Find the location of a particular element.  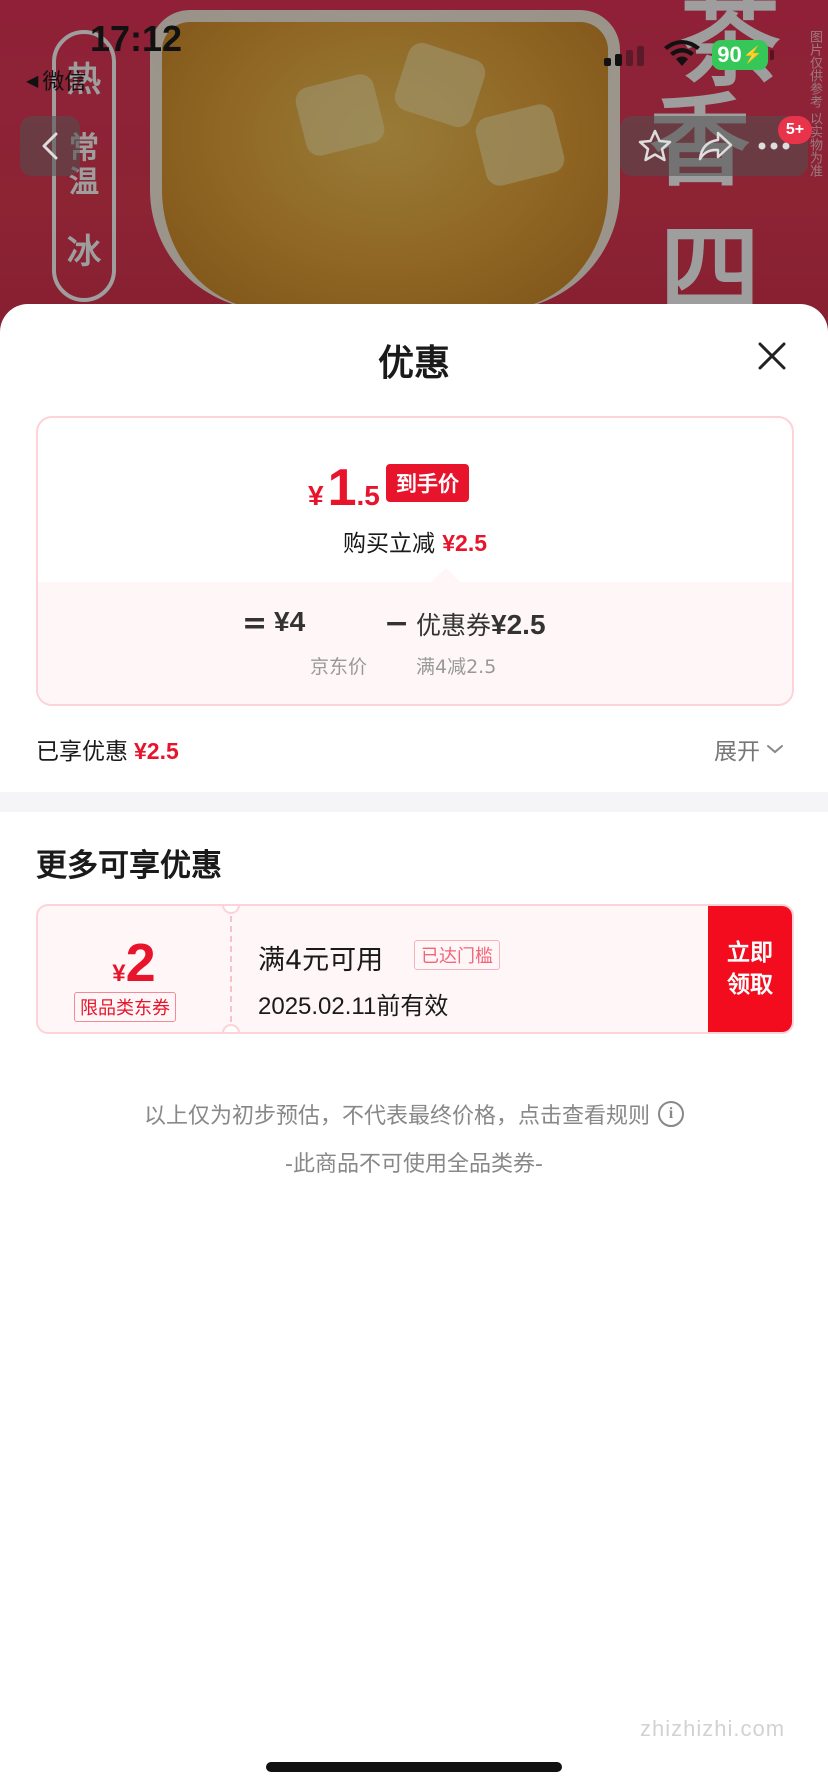

coupon-dashed-divider is located at coordinates (231, 969).